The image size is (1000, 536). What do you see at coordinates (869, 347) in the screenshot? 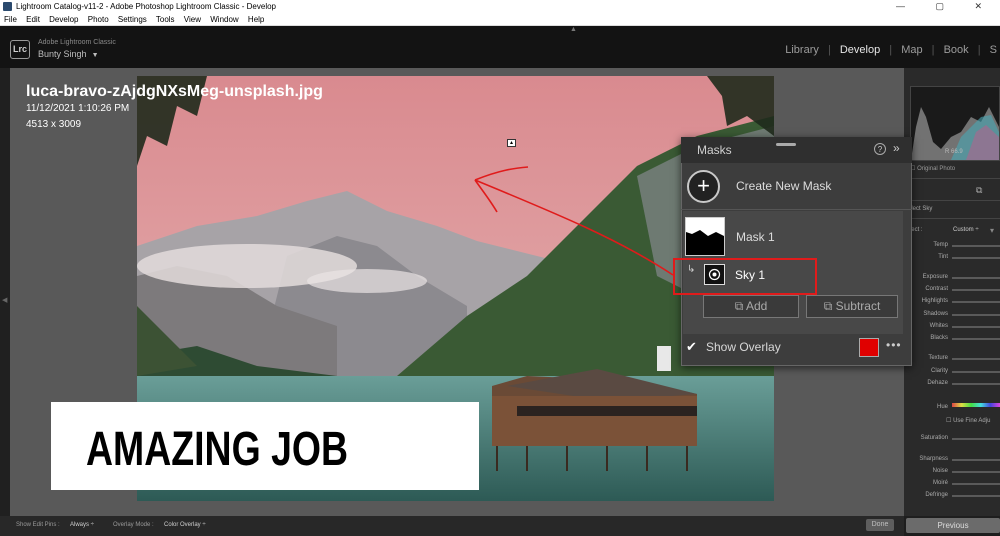
I see `overlay-color-swatch` at bounding box center [869, 347].